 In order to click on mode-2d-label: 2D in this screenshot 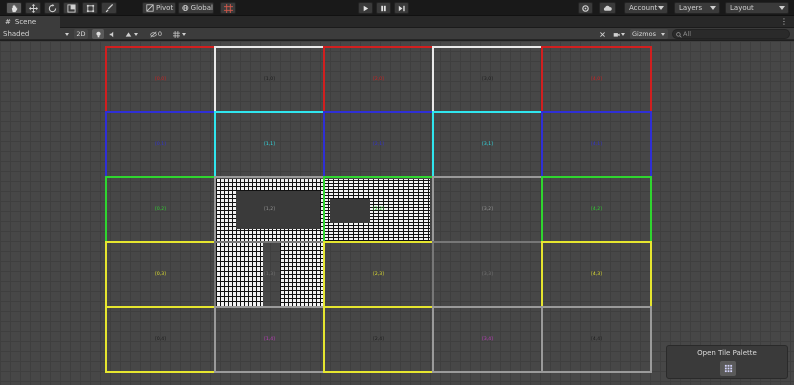, I will do `click(81, 34)`.